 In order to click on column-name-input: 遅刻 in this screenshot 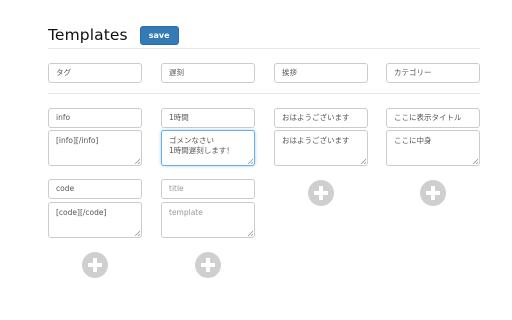, I will do `click(208, 73)`.